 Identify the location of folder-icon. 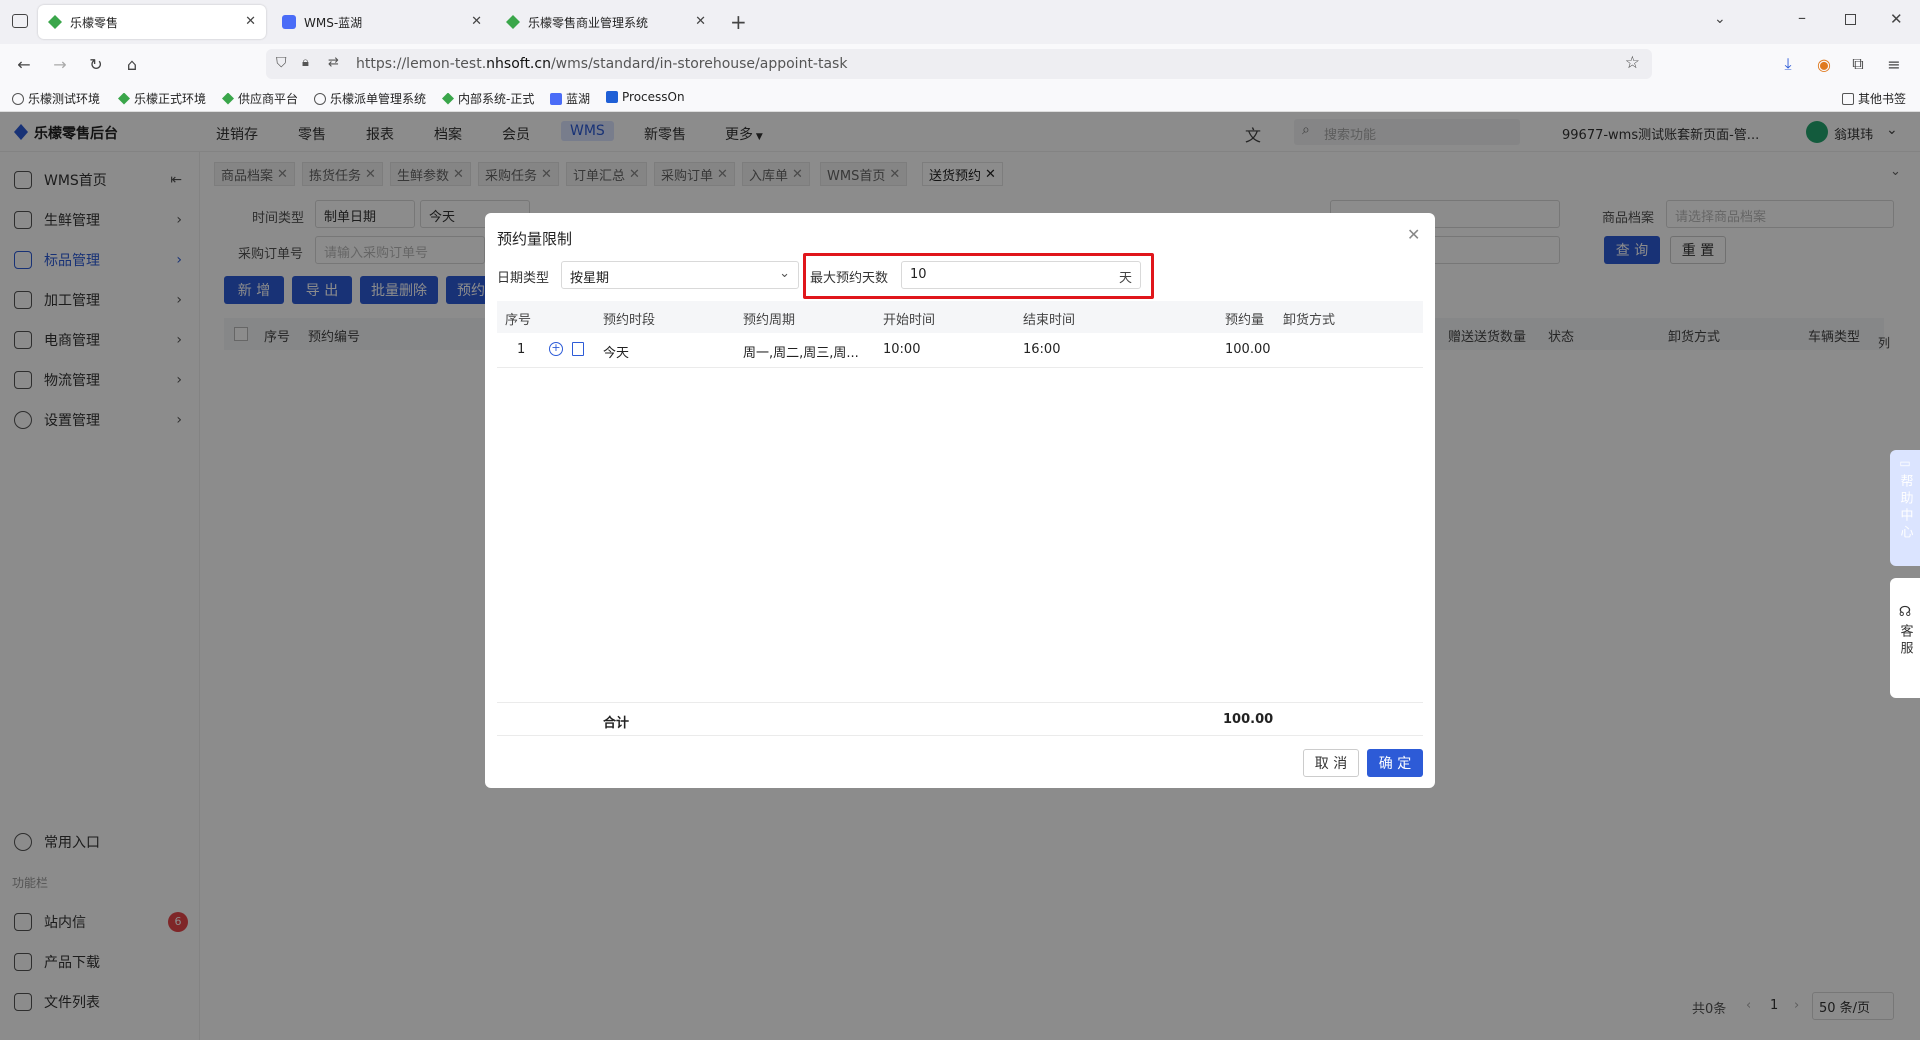
(1848, 98).